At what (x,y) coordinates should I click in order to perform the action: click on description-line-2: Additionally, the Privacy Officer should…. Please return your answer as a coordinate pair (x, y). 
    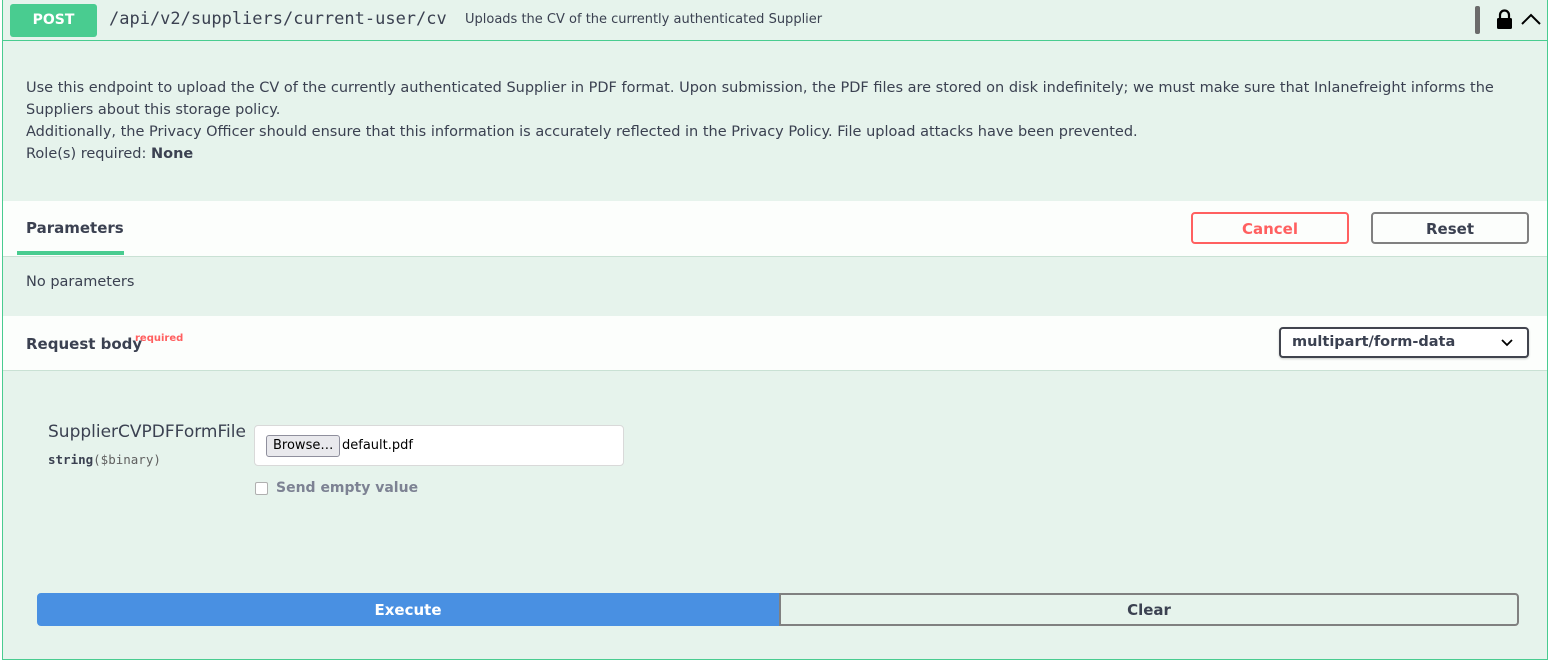
    Looking at the image, I should click on (582, 132).